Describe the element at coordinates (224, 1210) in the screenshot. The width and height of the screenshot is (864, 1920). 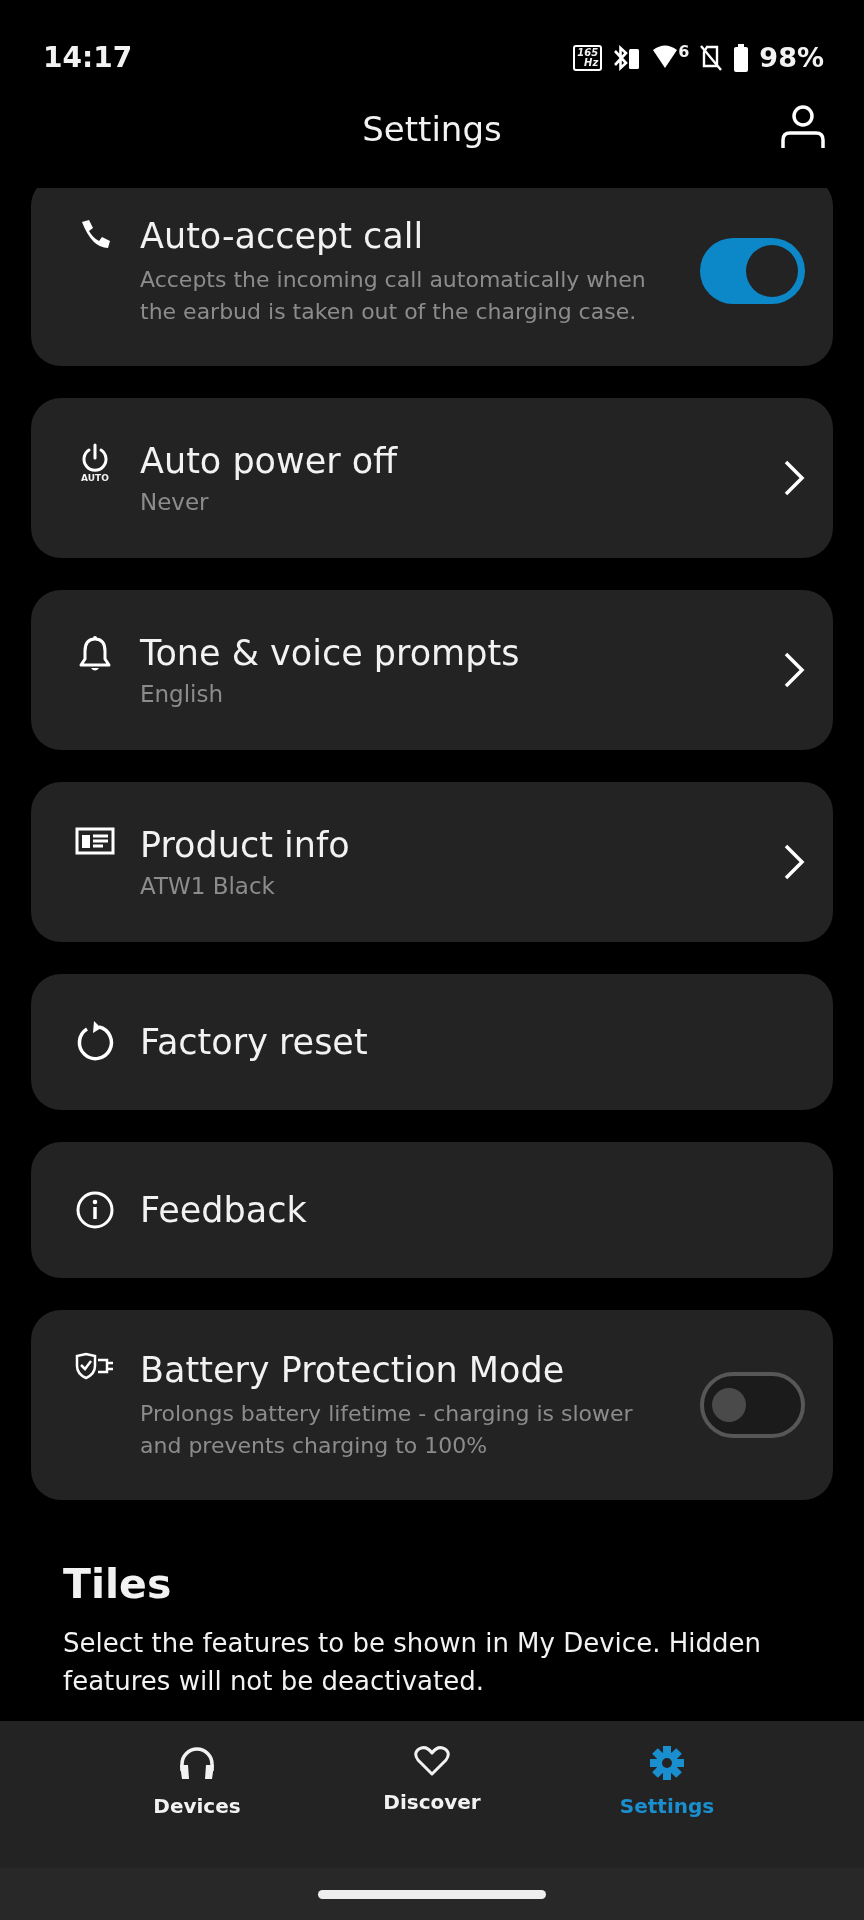
I see `setting-title: Feedback` at that location.